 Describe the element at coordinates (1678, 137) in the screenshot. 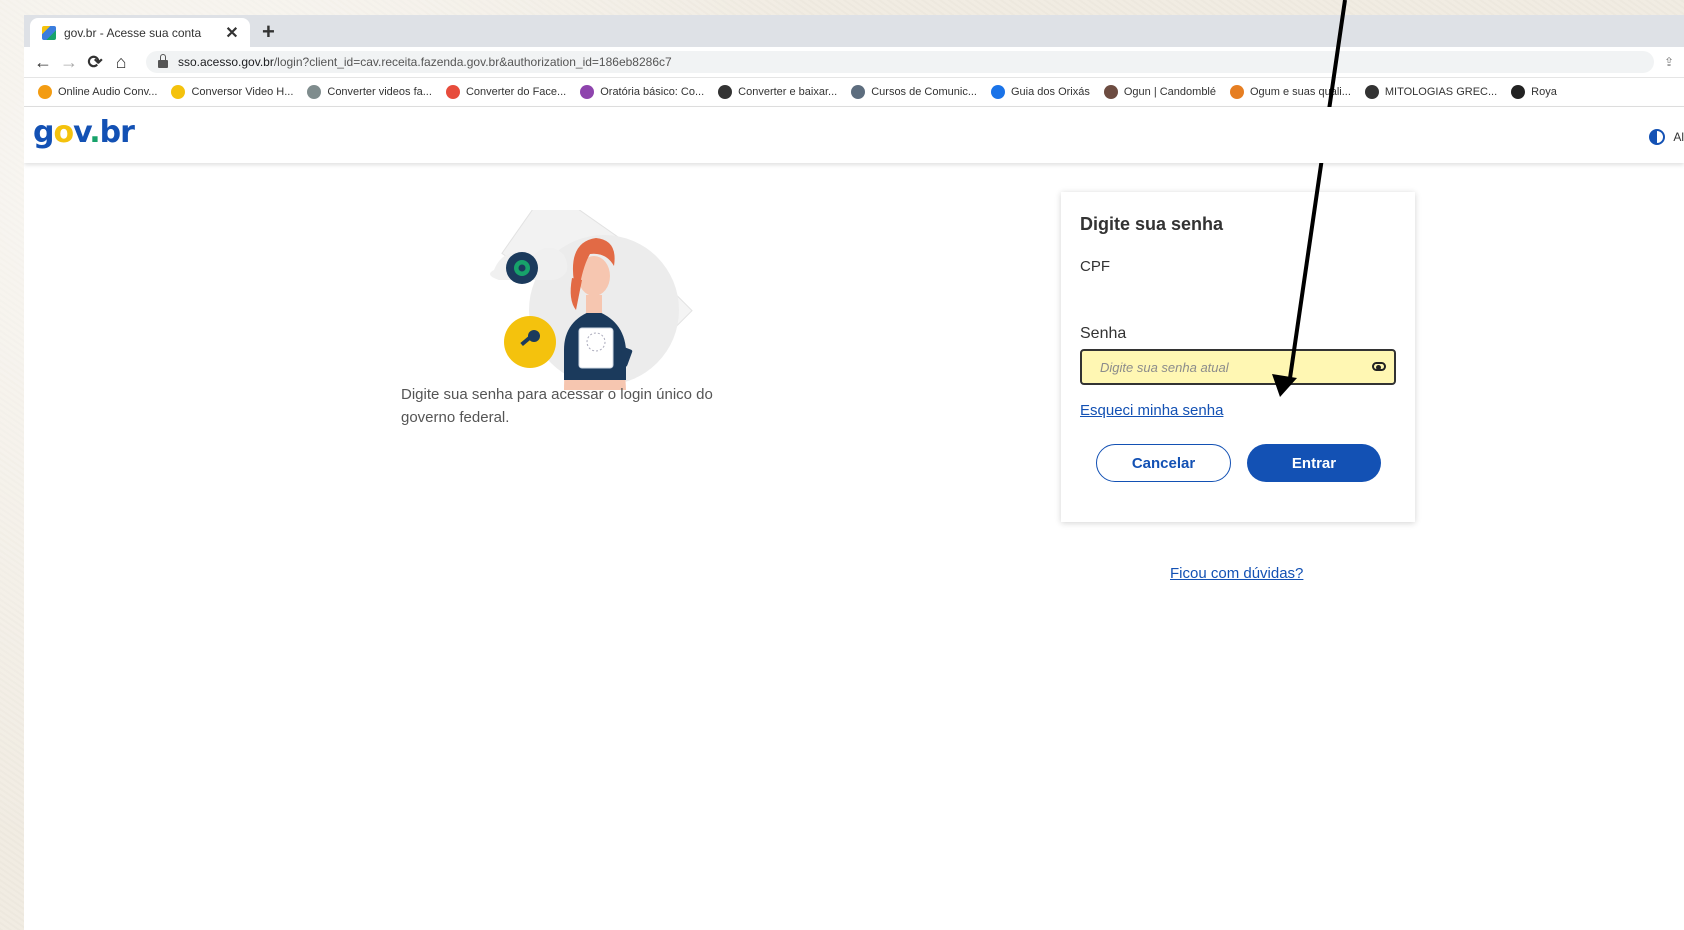

I see `contrast-label: Al` at that location.